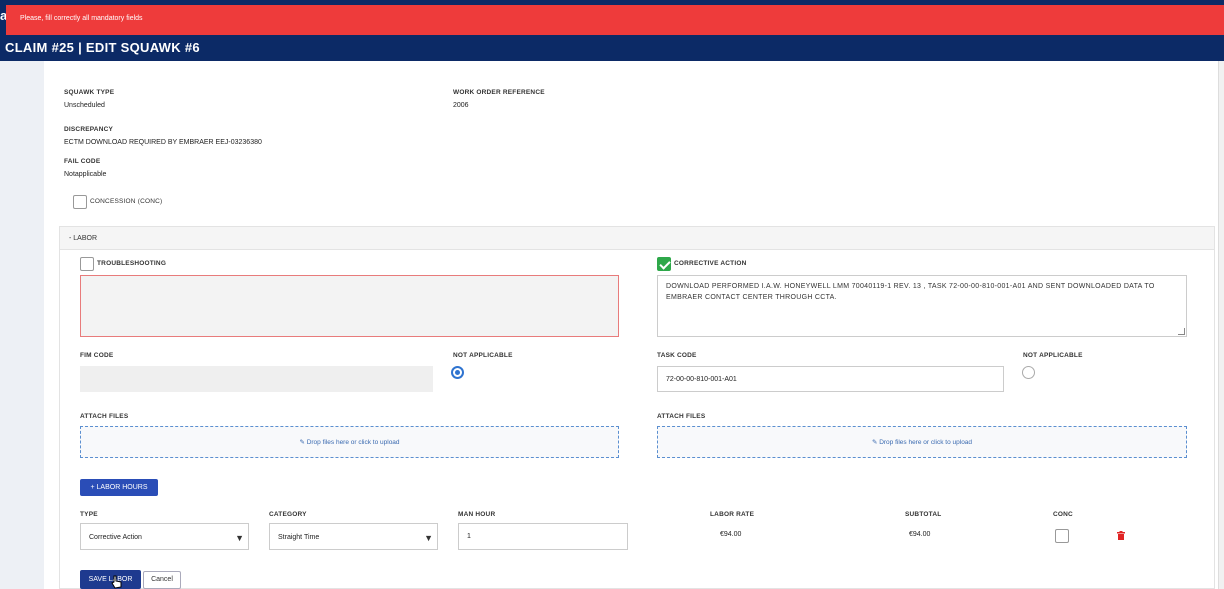 The image size is (1224, 589). I want to click on fail-code-label: FAIL CODE, so click(82, 161).